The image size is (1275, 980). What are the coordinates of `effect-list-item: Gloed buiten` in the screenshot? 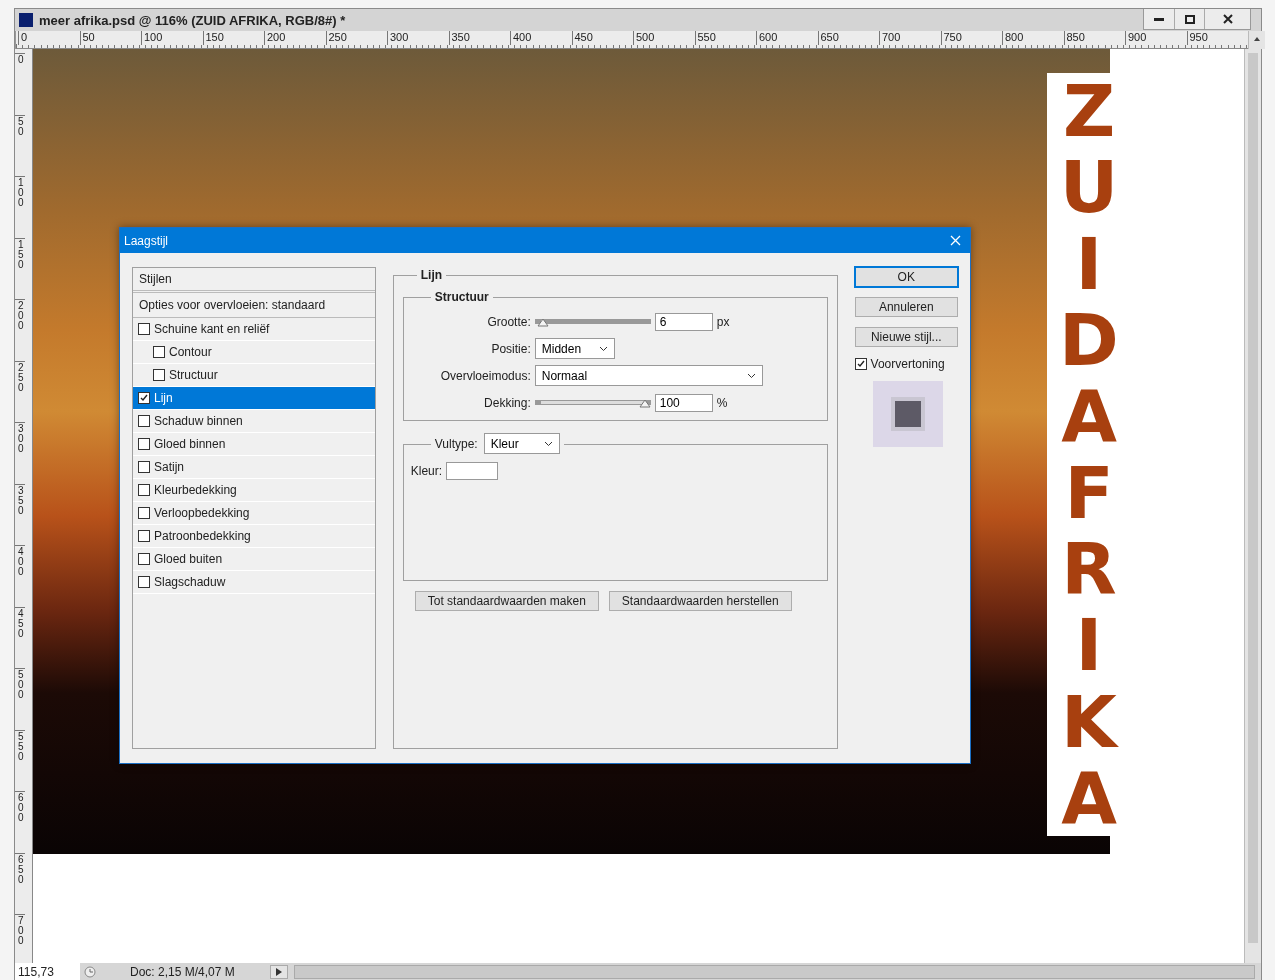 It's located at (254, 559).